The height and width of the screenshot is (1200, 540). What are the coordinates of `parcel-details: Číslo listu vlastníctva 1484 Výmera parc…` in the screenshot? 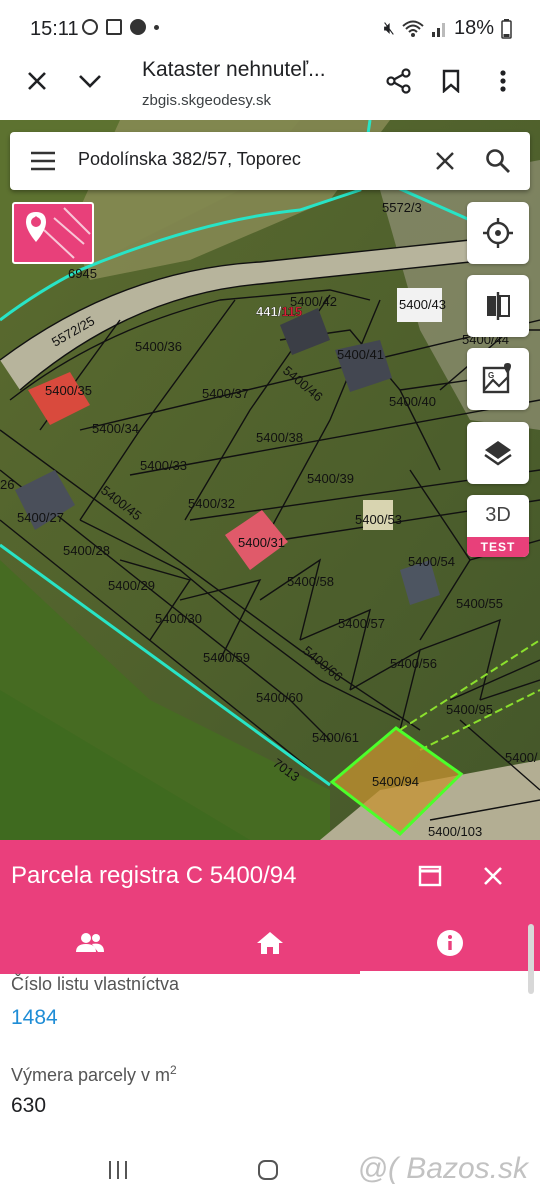 It's located at (270, 1057).